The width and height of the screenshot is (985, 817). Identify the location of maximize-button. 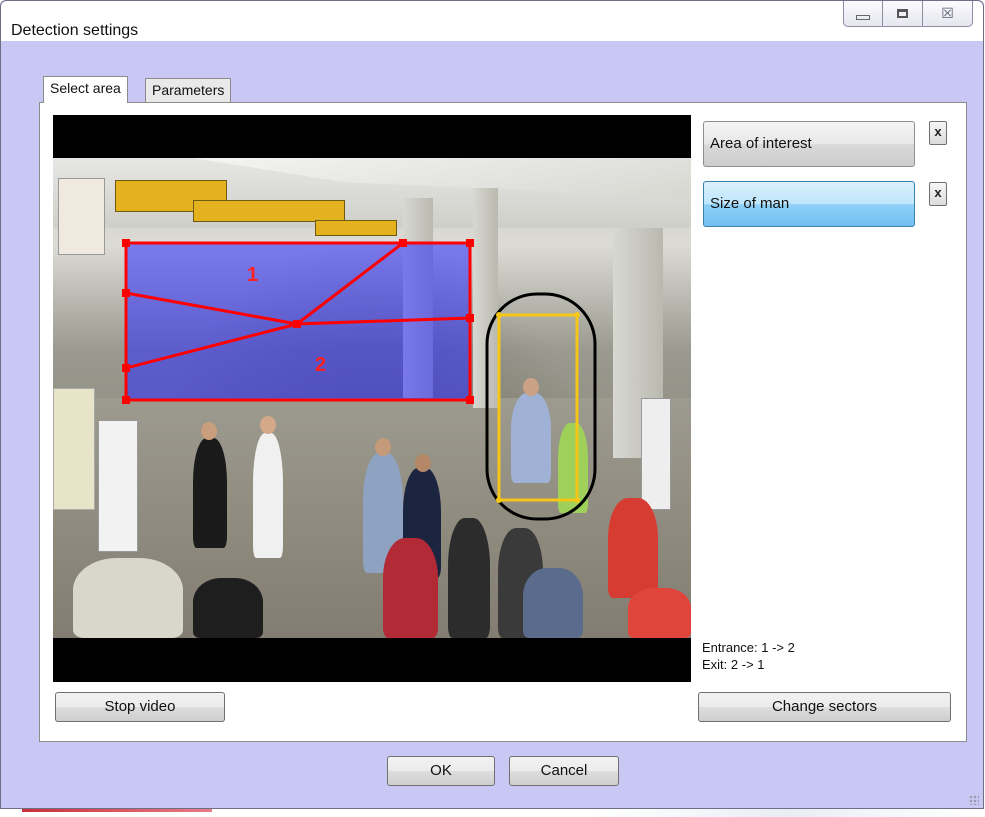
(903, 14).